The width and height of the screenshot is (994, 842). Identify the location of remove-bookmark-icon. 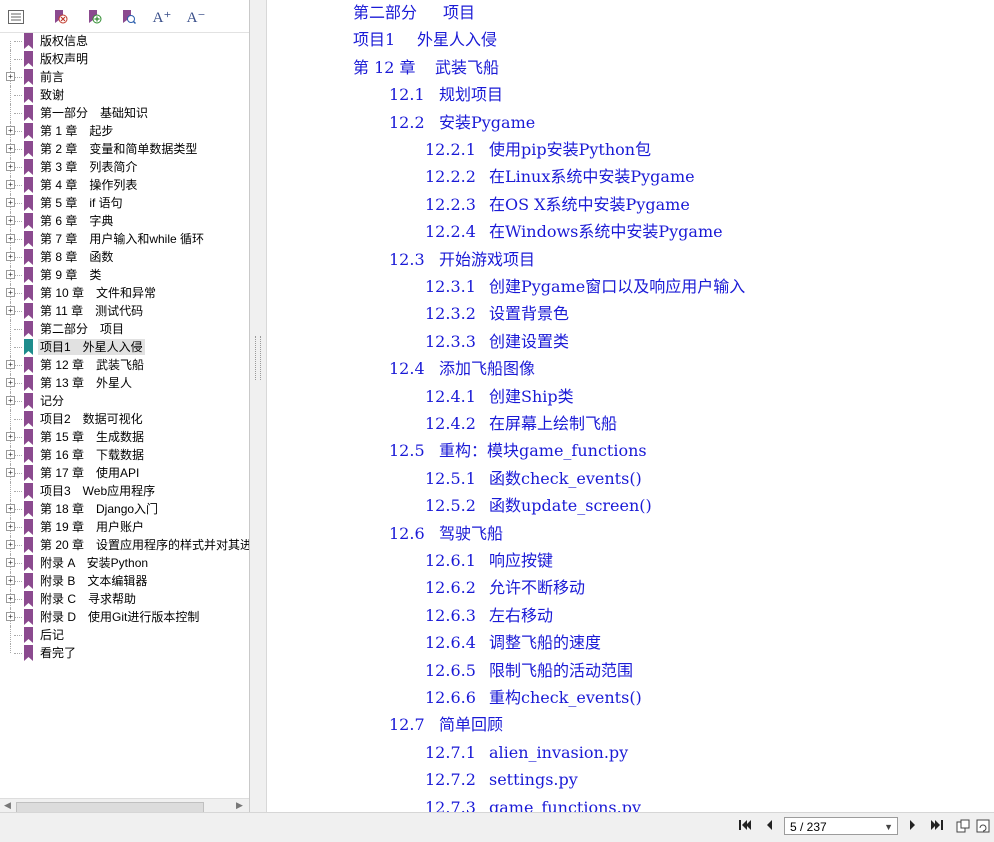
(60, 17).